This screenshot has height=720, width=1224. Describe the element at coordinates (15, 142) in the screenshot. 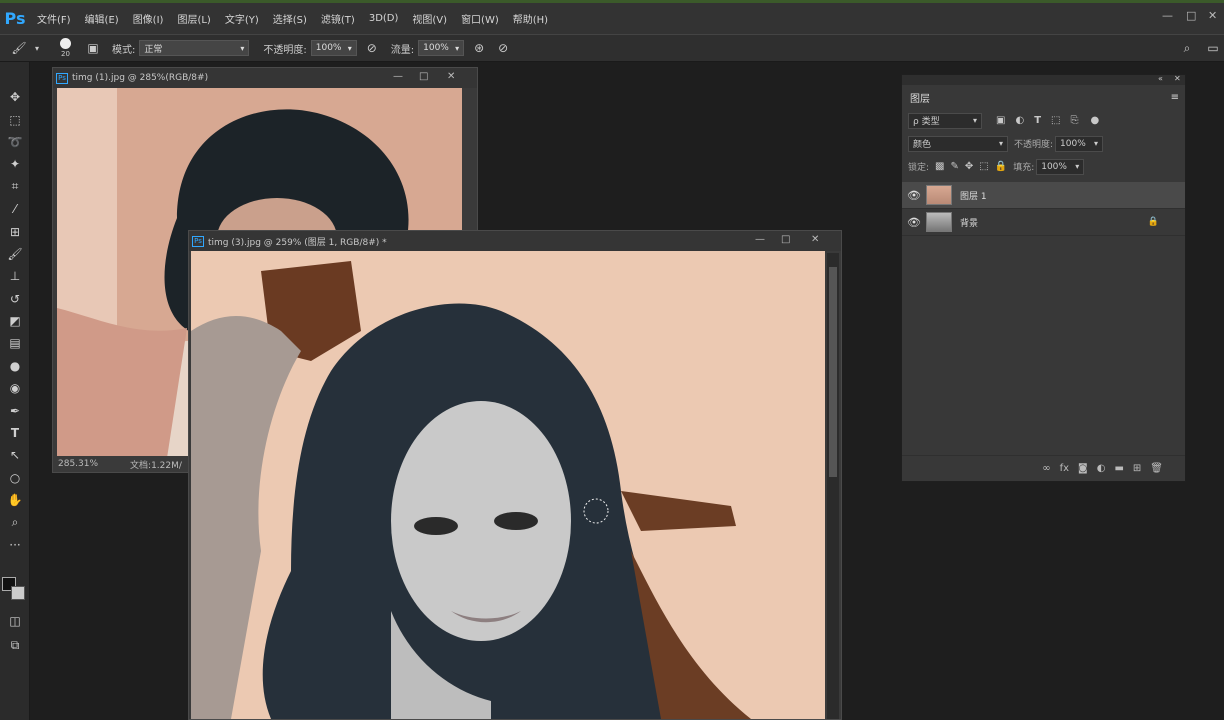

I see `lasso-tool-icon: ➰` at that location.